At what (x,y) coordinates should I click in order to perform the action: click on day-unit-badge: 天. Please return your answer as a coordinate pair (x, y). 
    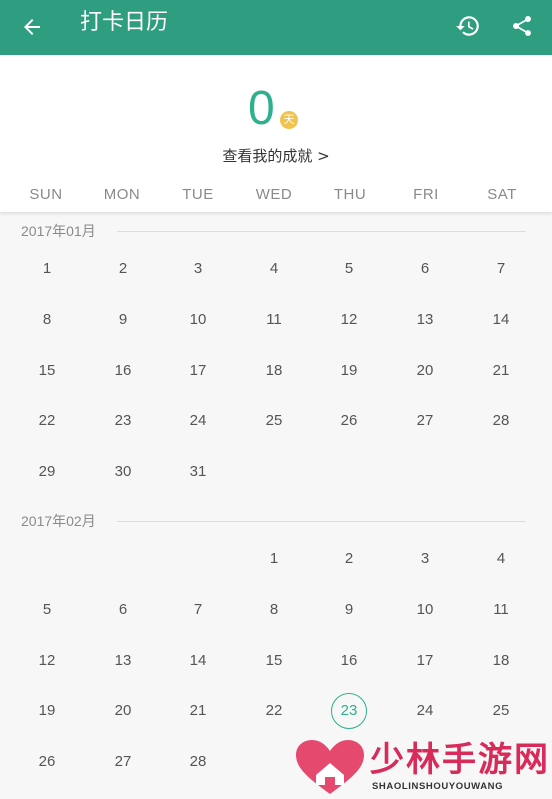
    Looking at the image, I should click on (289, 120).